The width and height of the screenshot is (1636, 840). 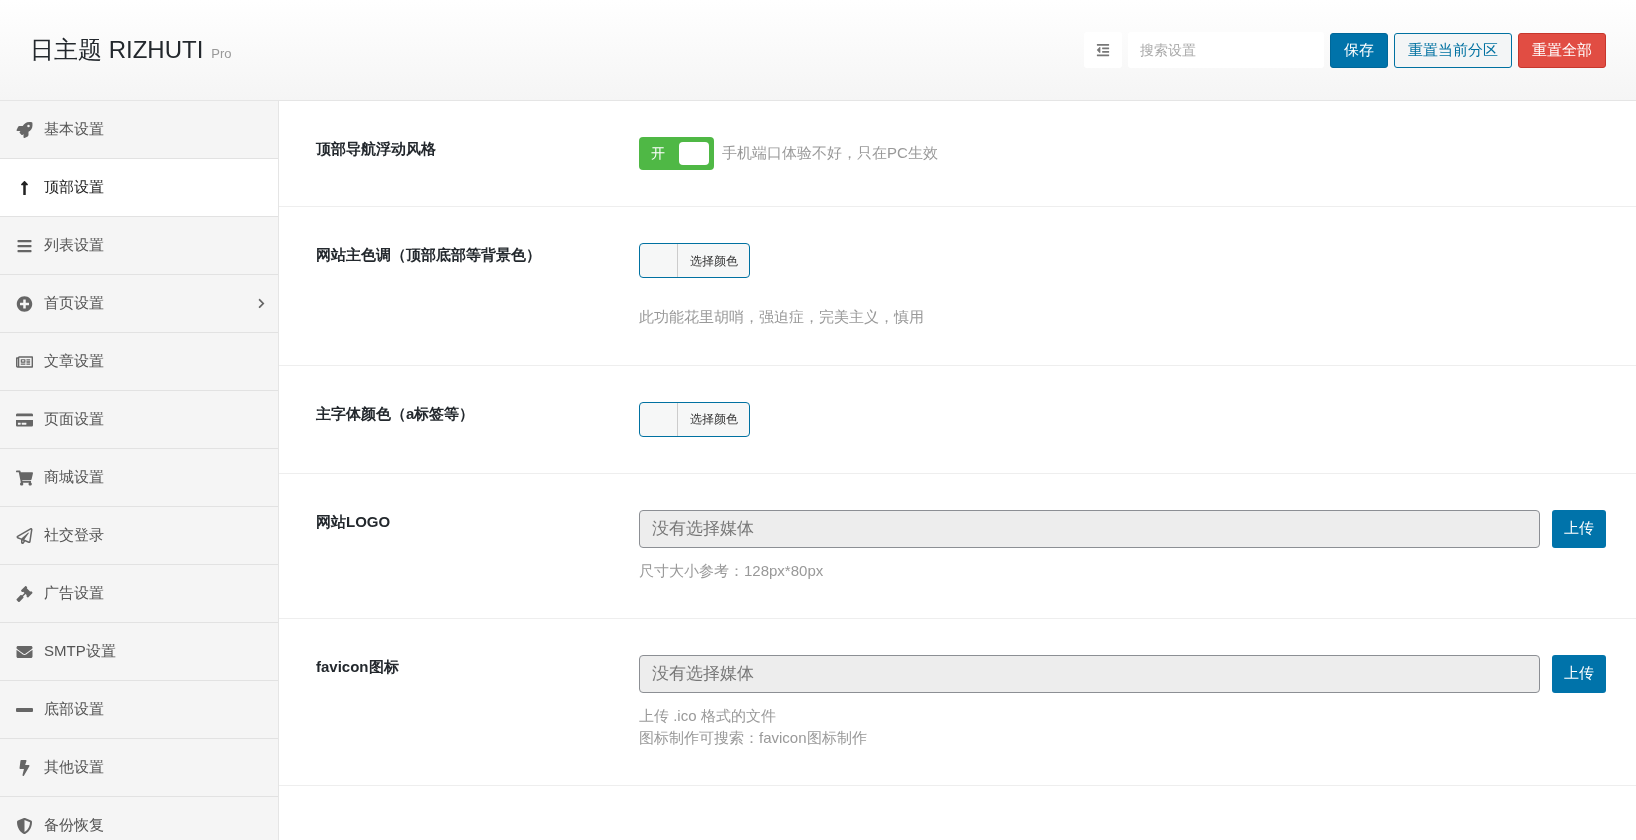 What do you see at coordinates (139, 710) in the screenshot?
I see `sidebar-item: 底部设置` at bounding box center [139, 710].